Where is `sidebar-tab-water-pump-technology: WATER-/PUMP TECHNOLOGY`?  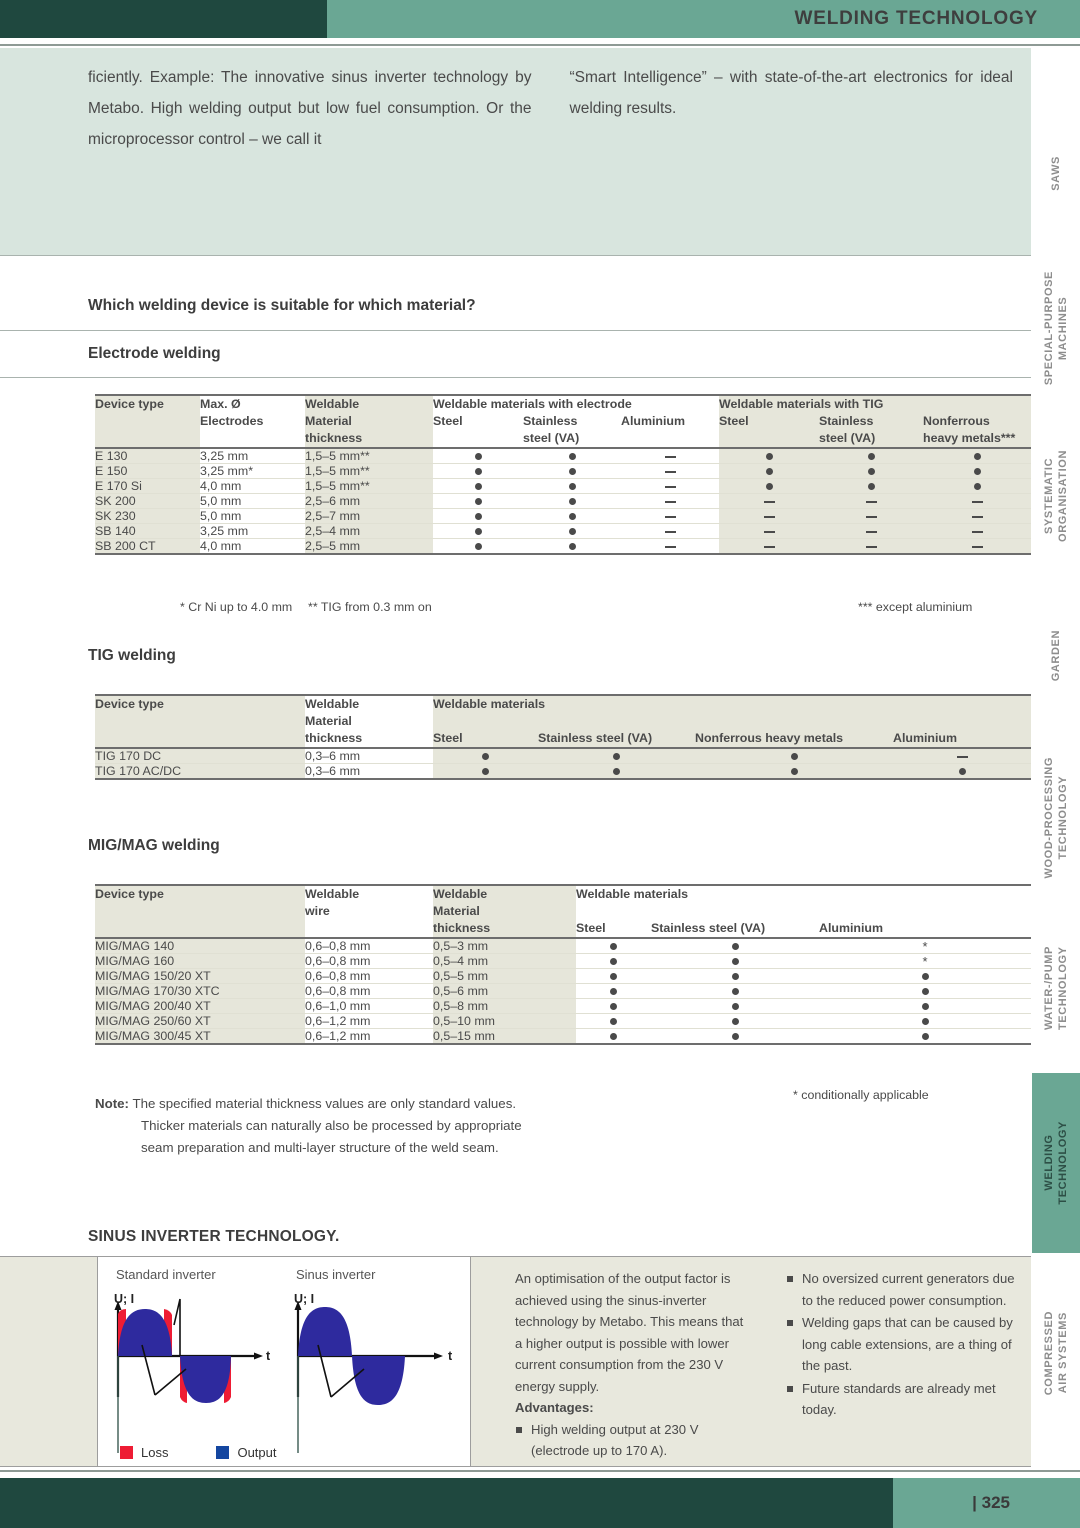
sidebar-tab-water-pump-technology: WATER-/PUMP TECHNOLOGY is located at coordinates (1056, 988).